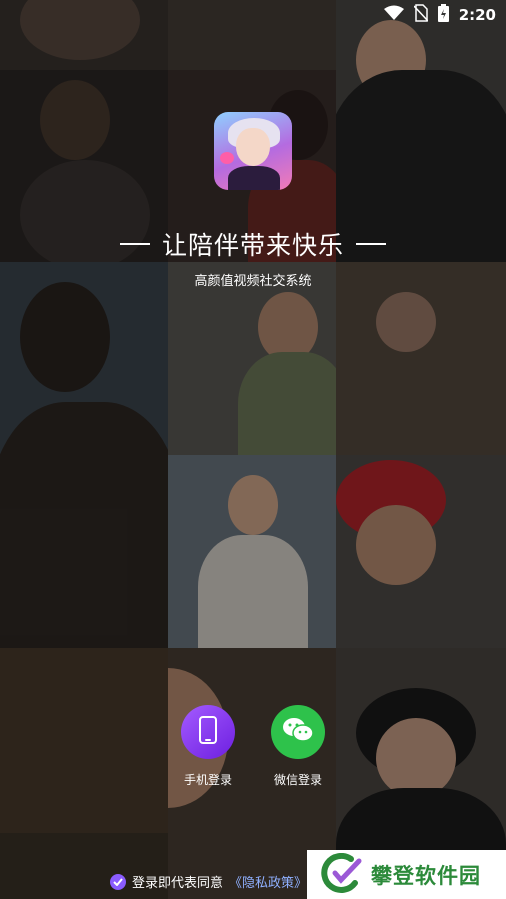 The height and width of the screenshot is (899, 506). Describe the element at coordinates (421, 15) in the screenshot. I see `no-sim-icon` at that location.